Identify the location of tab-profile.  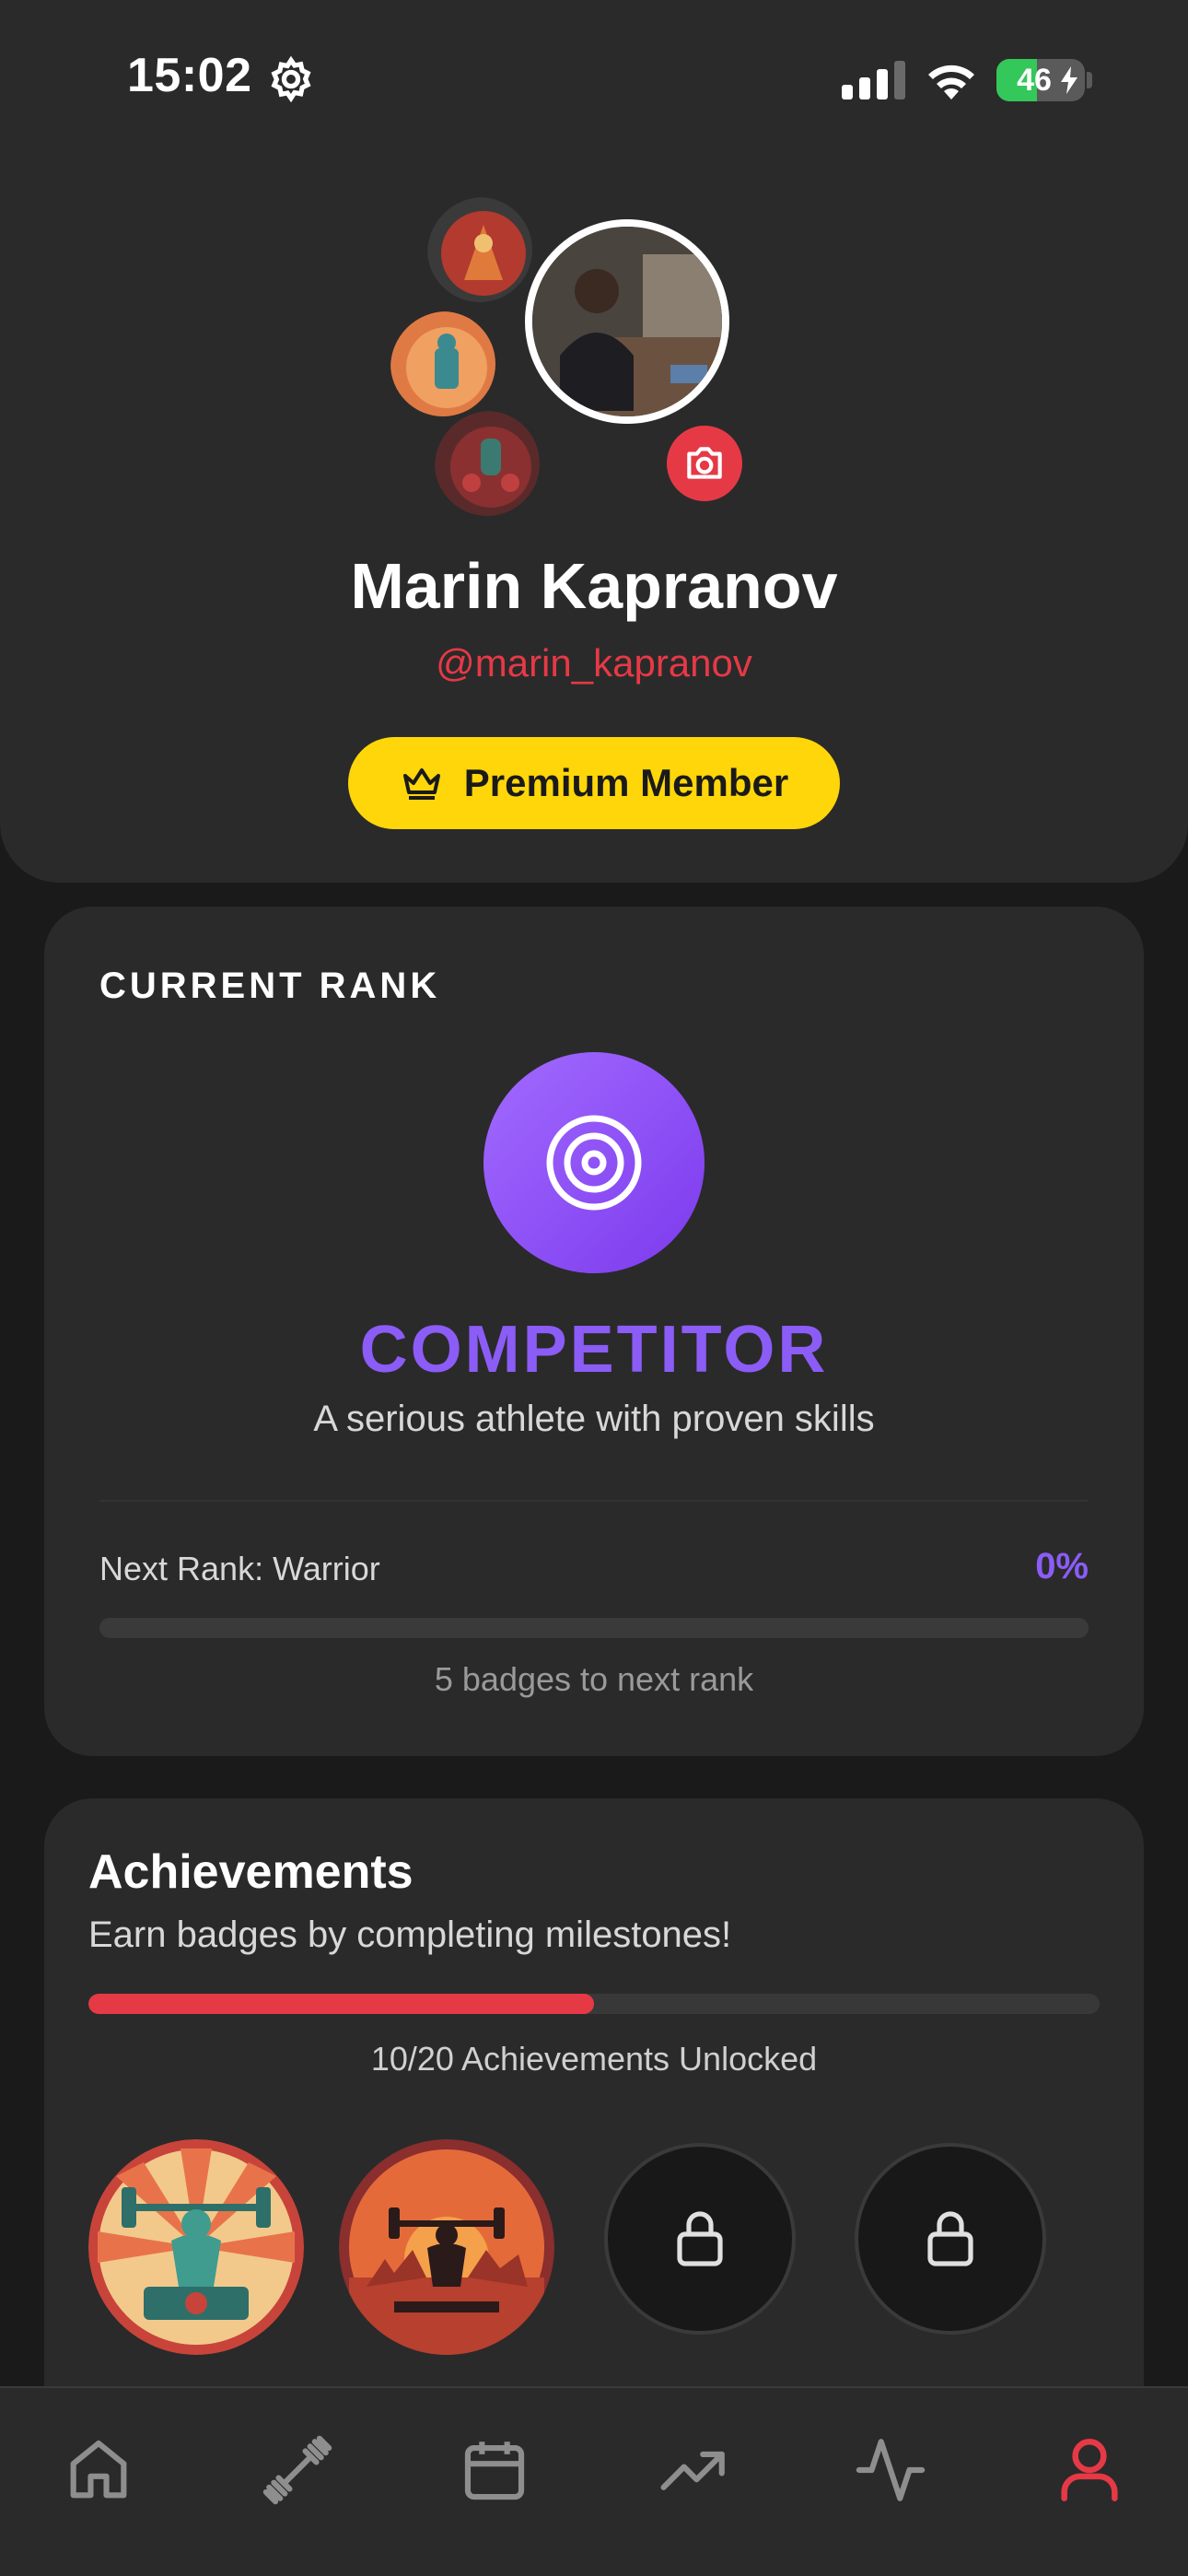
(1089, 2470).